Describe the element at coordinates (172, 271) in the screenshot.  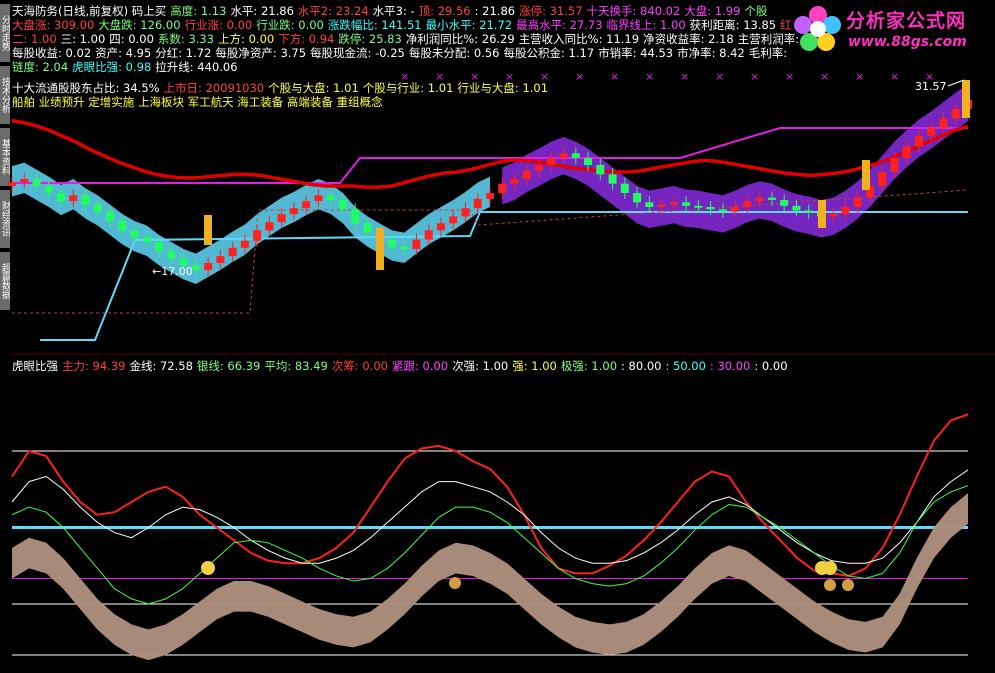
I see `low-price-label: ←17.00` at that location.